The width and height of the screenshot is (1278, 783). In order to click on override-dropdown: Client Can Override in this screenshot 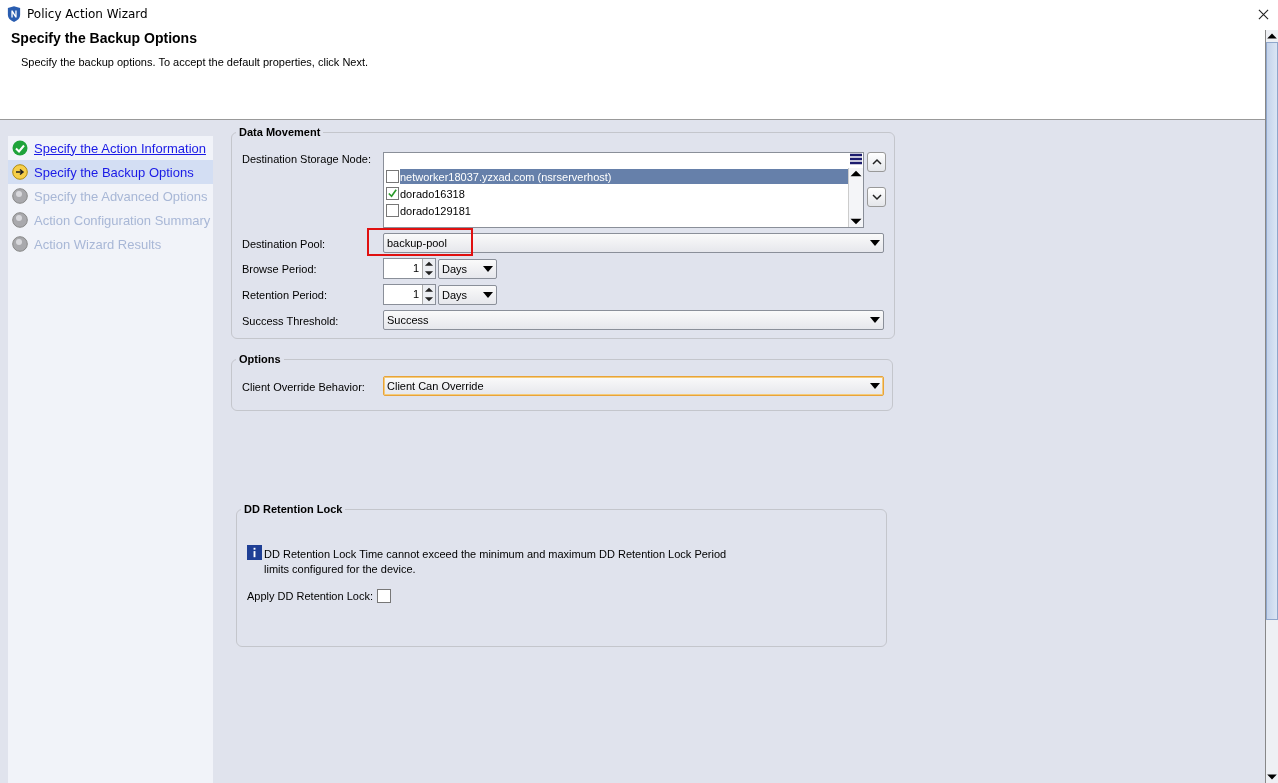, I will do `click(633, 386)`.